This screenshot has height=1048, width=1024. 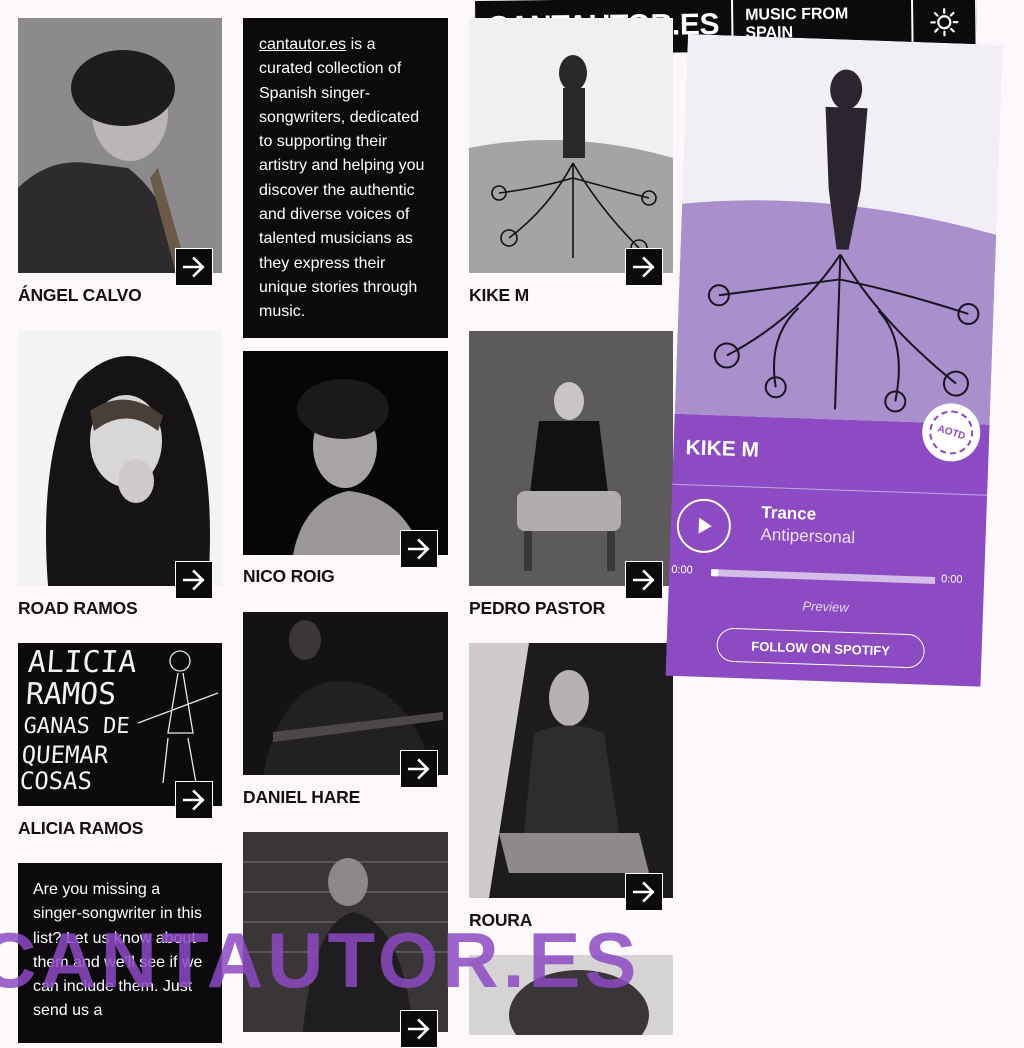 I want to click on artist-name: ÁNGEL CALVO, so click(x=80, y=295).